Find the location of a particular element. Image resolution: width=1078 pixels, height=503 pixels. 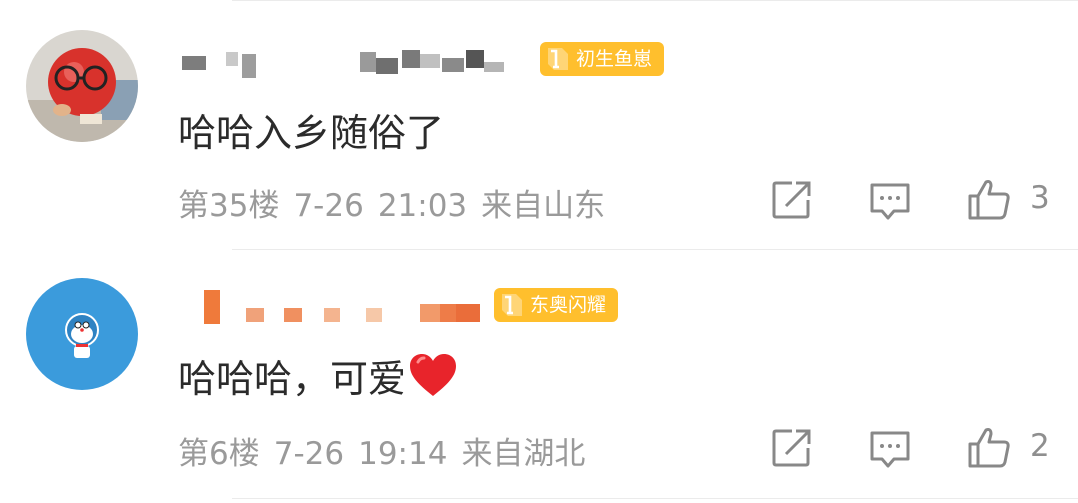

comment-text-body: 哈哈哈，可爱 is located at coordinates (292, 379).